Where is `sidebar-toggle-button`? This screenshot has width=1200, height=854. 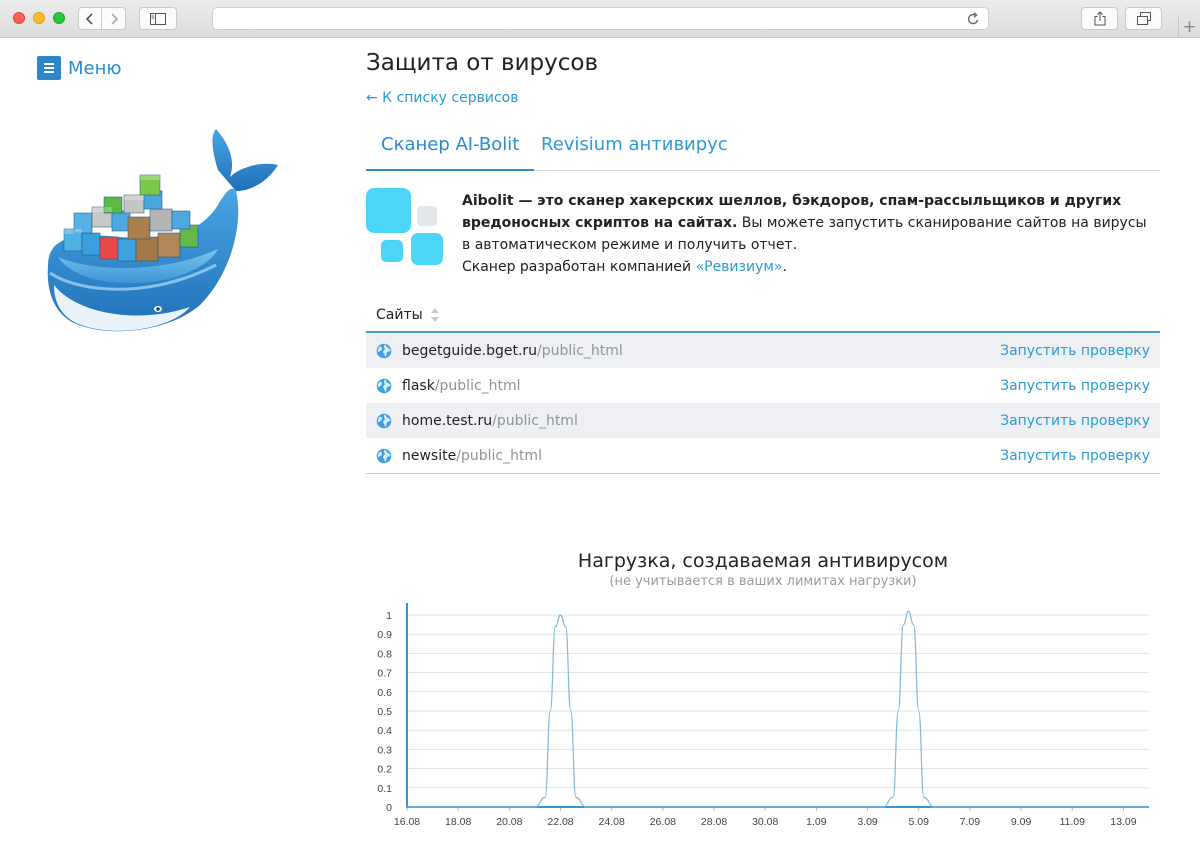 sidebar-toggle-button is located at coordinates (158, 18).